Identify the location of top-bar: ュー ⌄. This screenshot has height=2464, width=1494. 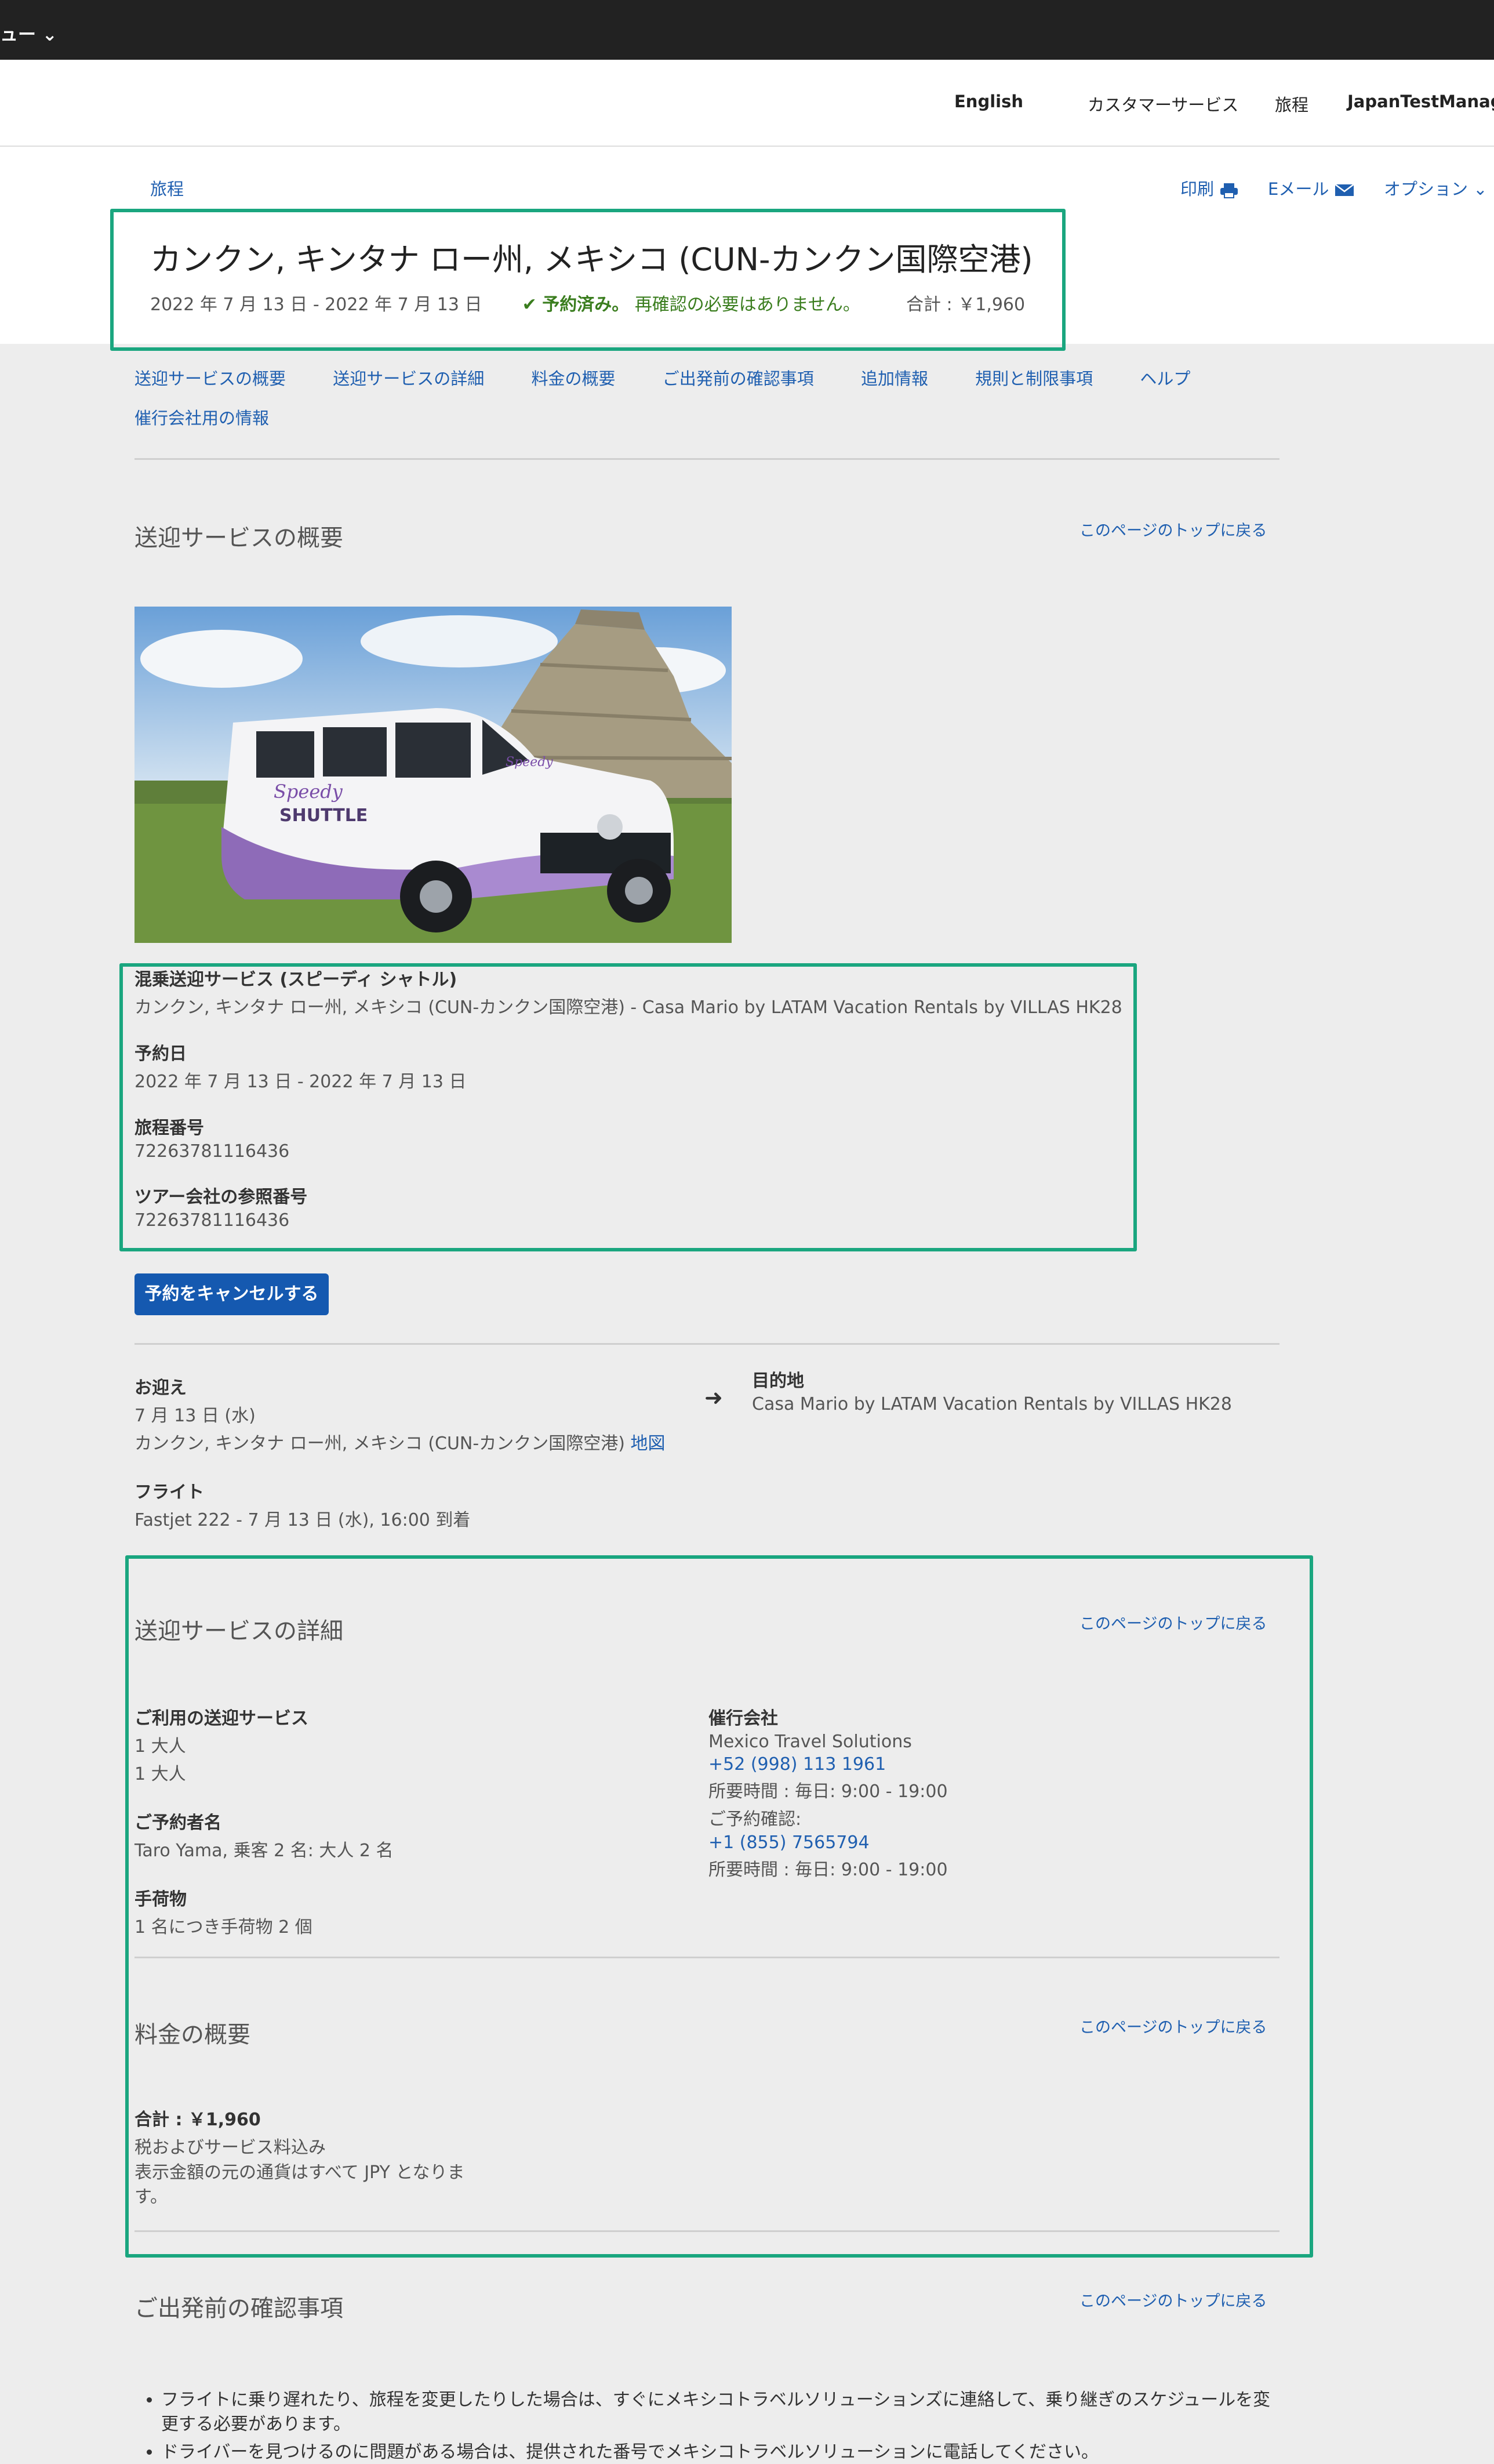
(747, 30).